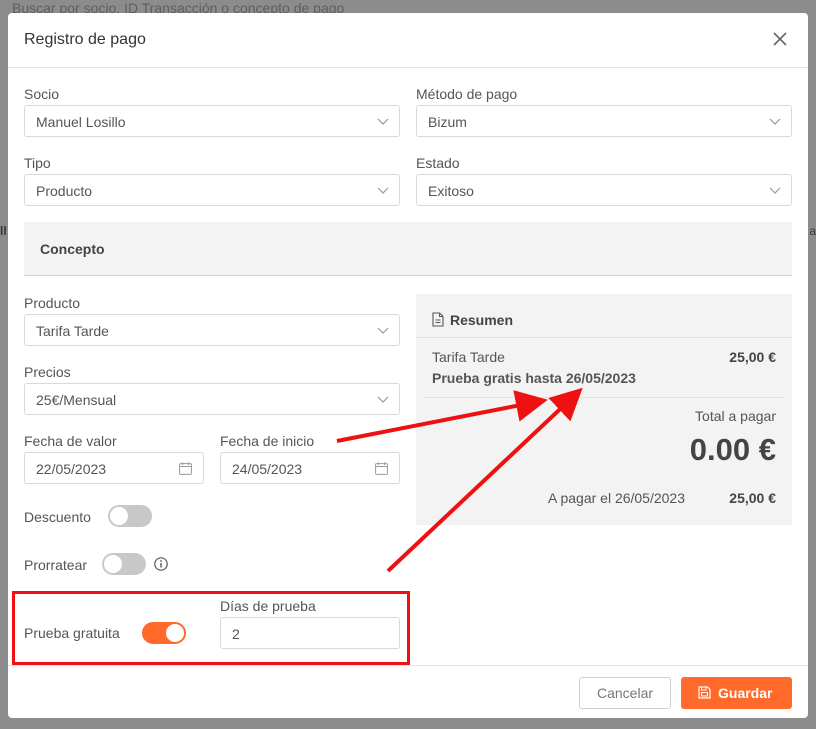 Image resolution: width=816 pixels, height=729 pixels. What do you see at coordinates (438, 163) in the screenshot?
I see `estado-label: Estado` at bounding box center [438, 163].